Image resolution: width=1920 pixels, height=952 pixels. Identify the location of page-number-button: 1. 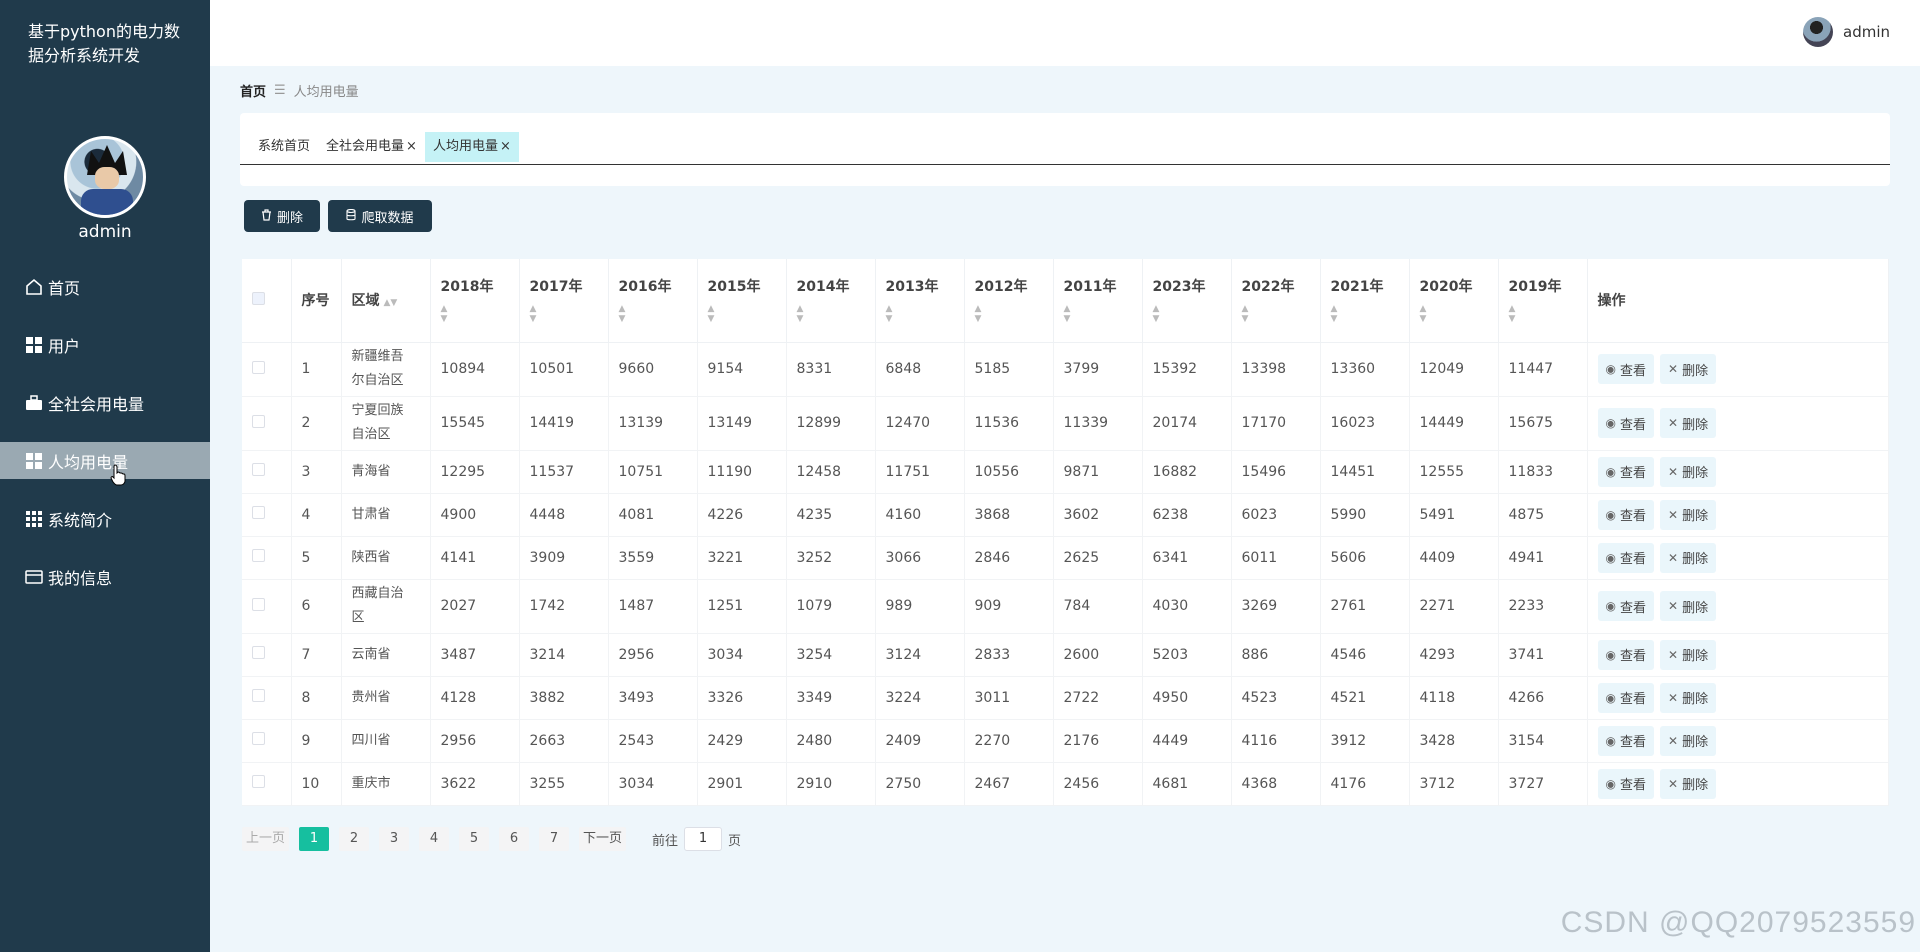
(314, 839).